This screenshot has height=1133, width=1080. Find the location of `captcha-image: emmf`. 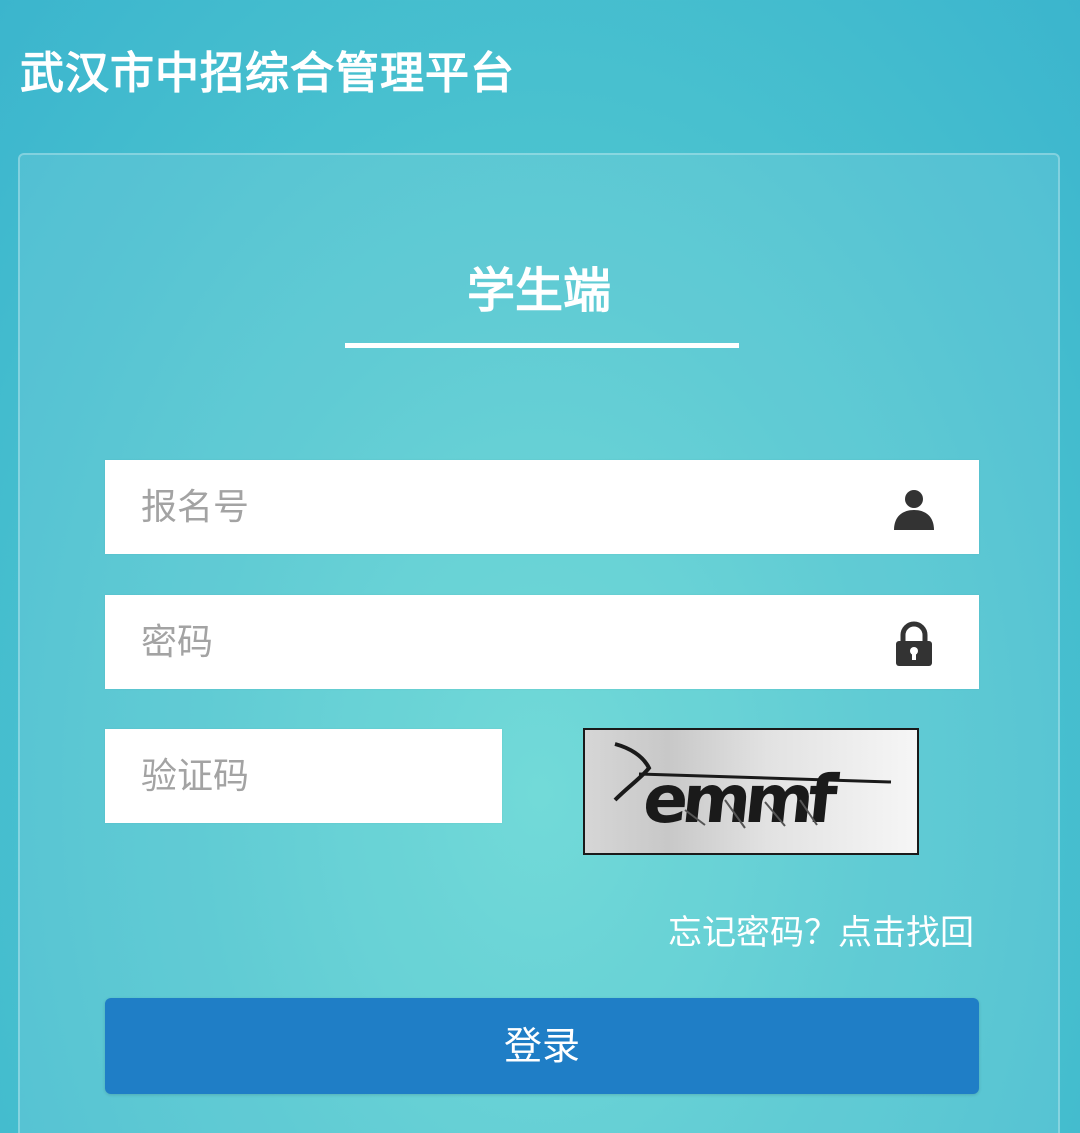

captcha-image: emmf is located at coordinates (751, 791).